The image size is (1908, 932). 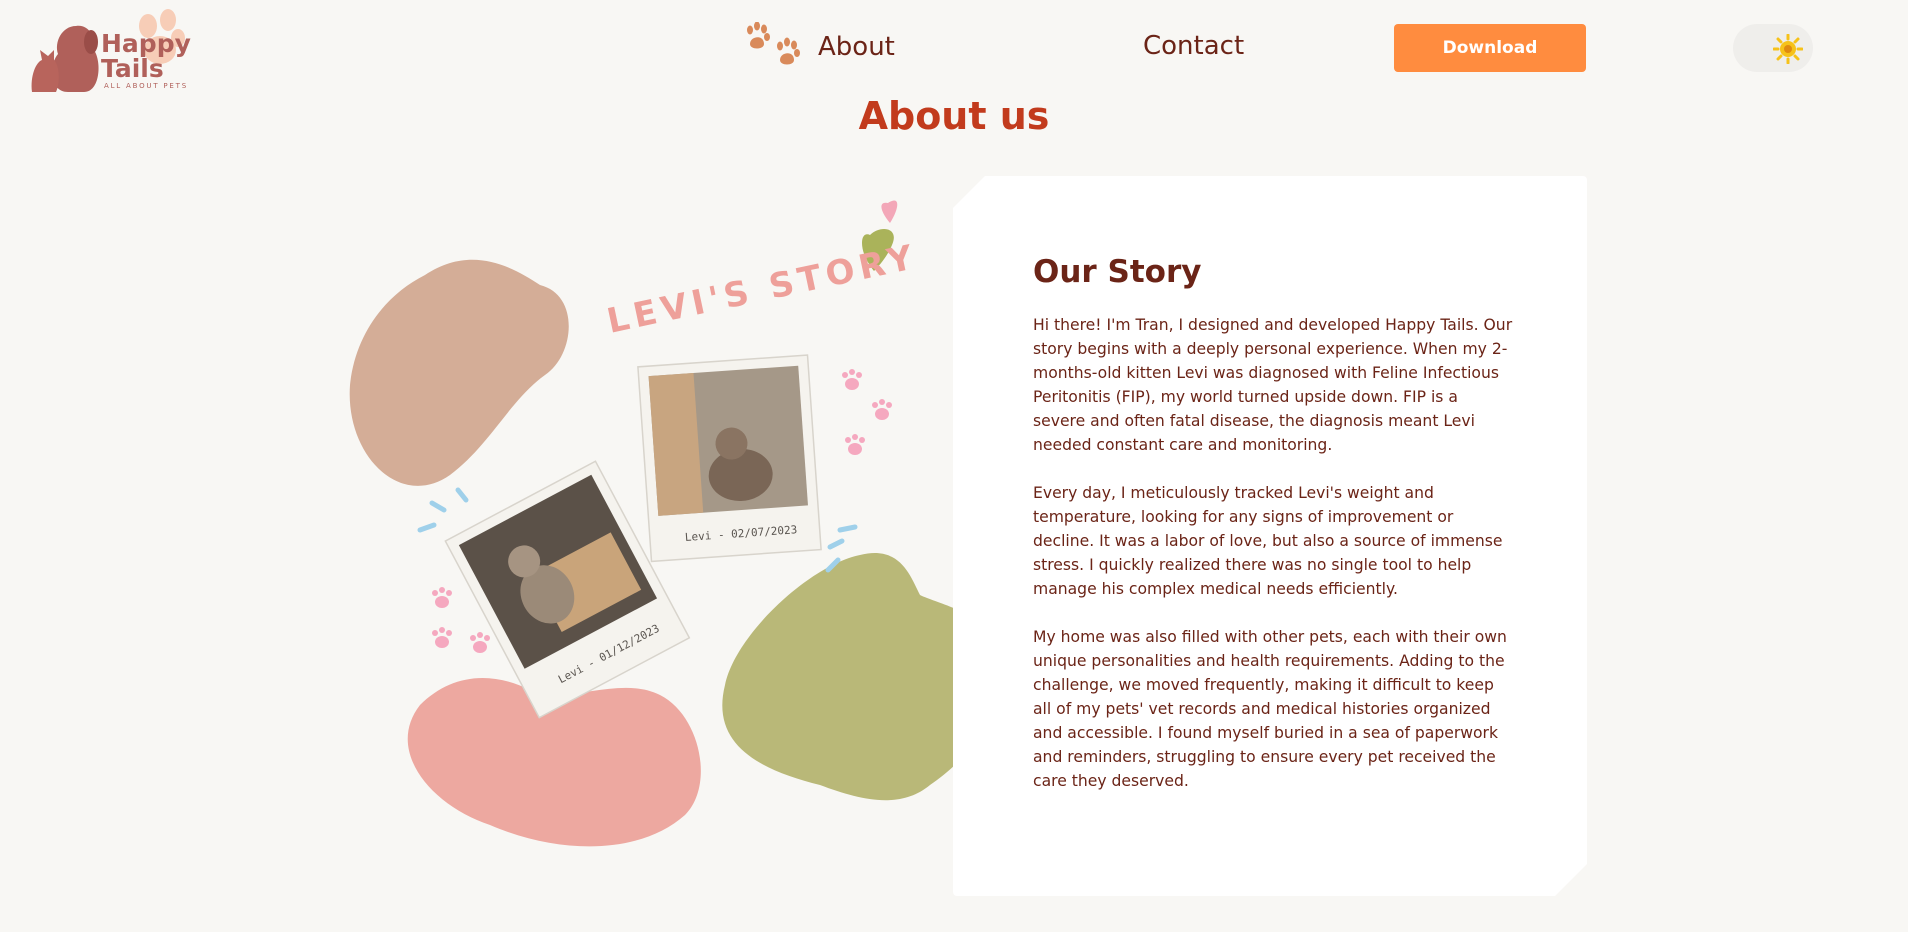 I want to click on pink-heart-icon, so click(x=889, y=211).